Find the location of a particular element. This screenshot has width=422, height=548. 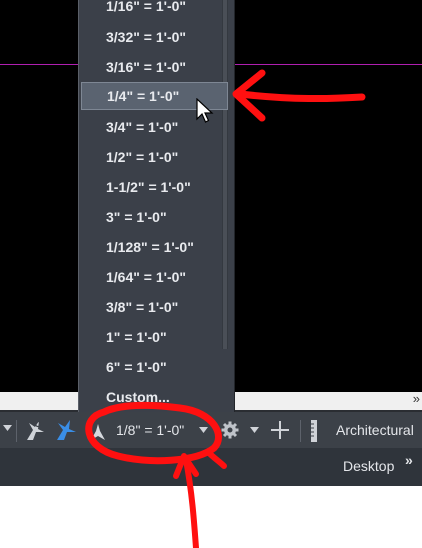

red-ellipse-icon is located at coordinates (153, 433).